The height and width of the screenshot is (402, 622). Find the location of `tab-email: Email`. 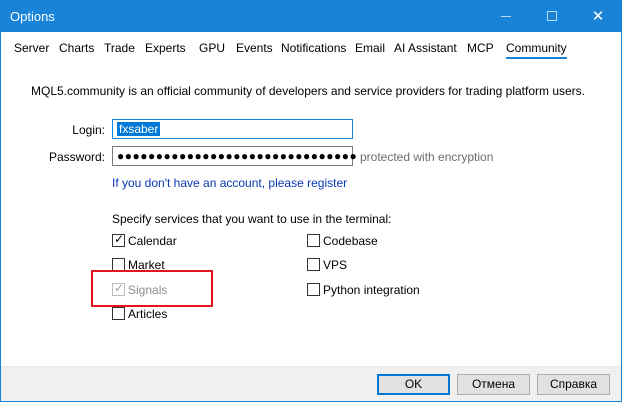

tab-email: Email is located at coordinates (370, 48).